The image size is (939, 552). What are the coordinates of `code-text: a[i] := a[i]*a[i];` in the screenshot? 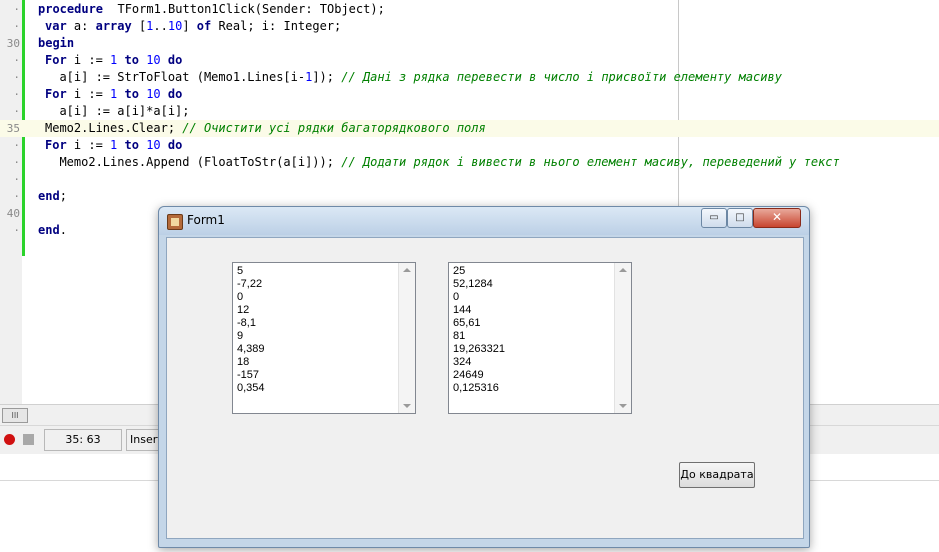 It's located at (117, 111).